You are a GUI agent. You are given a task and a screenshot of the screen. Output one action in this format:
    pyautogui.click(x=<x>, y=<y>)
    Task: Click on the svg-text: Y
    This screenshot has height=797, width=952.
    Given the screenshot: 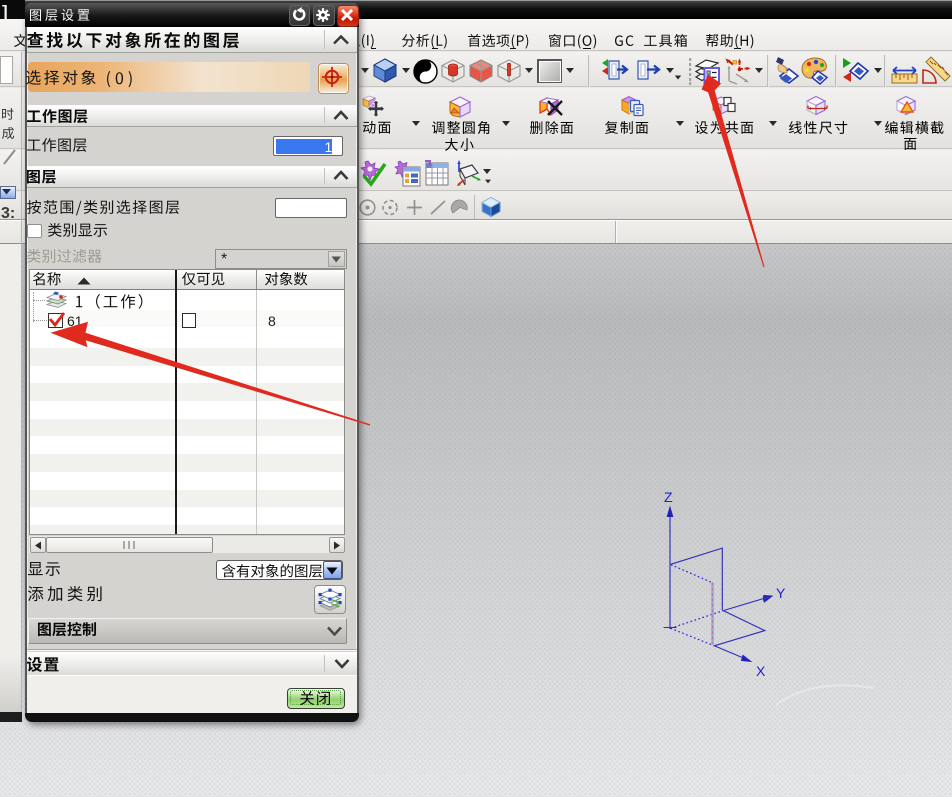 What is the action you would take?
    pyautogui.click(x=781, y=593)
    